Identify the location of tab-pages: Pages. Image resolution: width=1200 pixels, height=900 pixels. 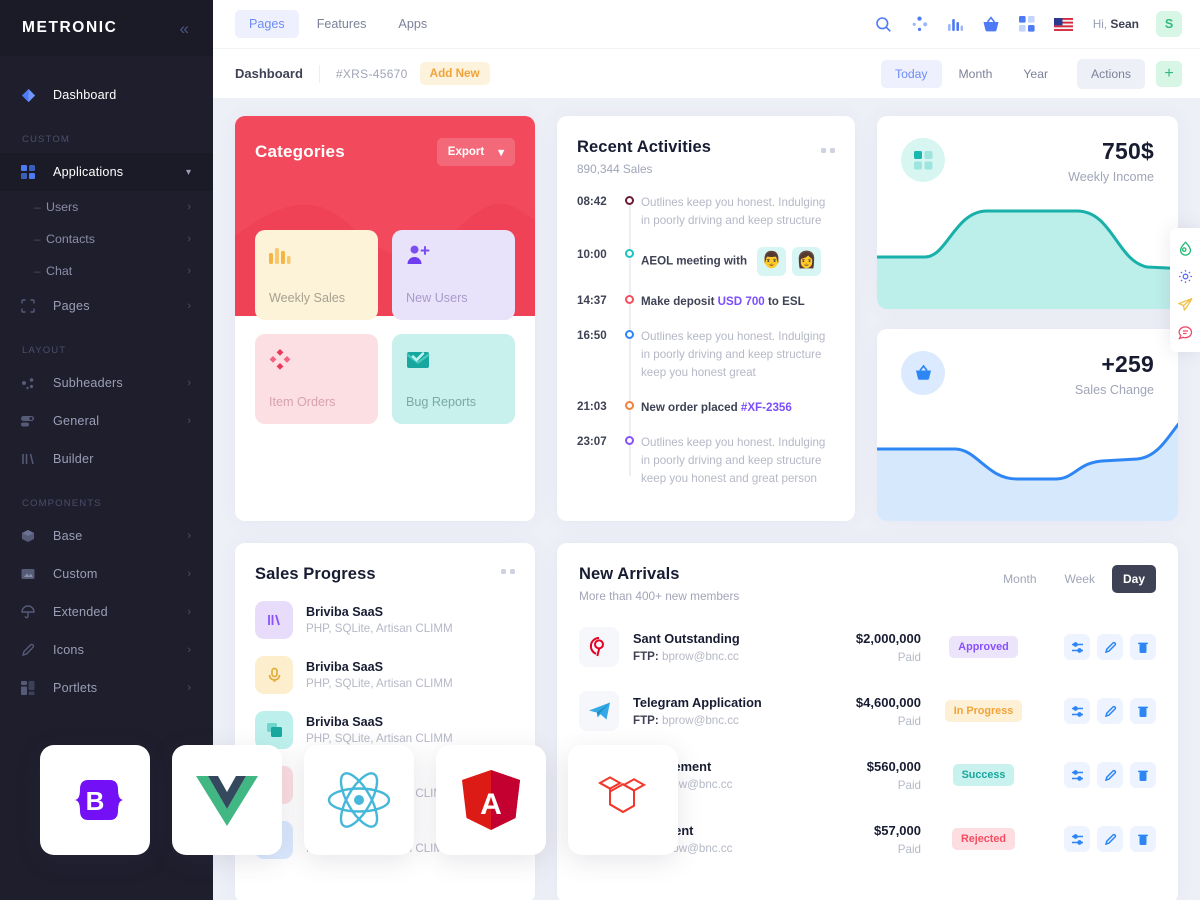
(267, 24).